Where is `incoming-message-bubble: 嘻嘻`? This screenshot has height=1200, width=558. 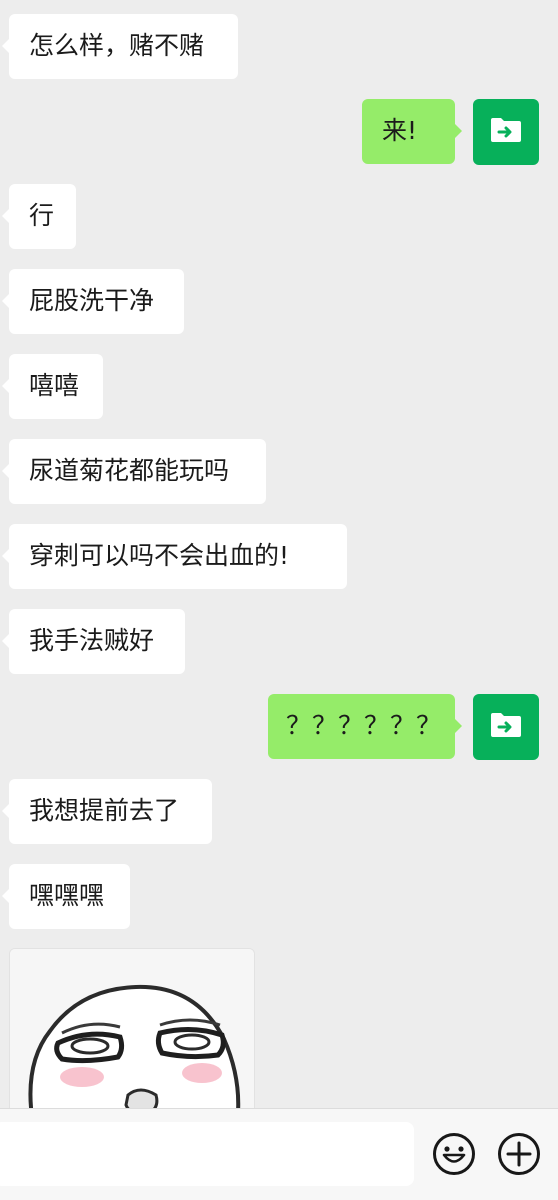
incoming-message-bubble: 嘻嘻 is located at coordinates (52, 386).